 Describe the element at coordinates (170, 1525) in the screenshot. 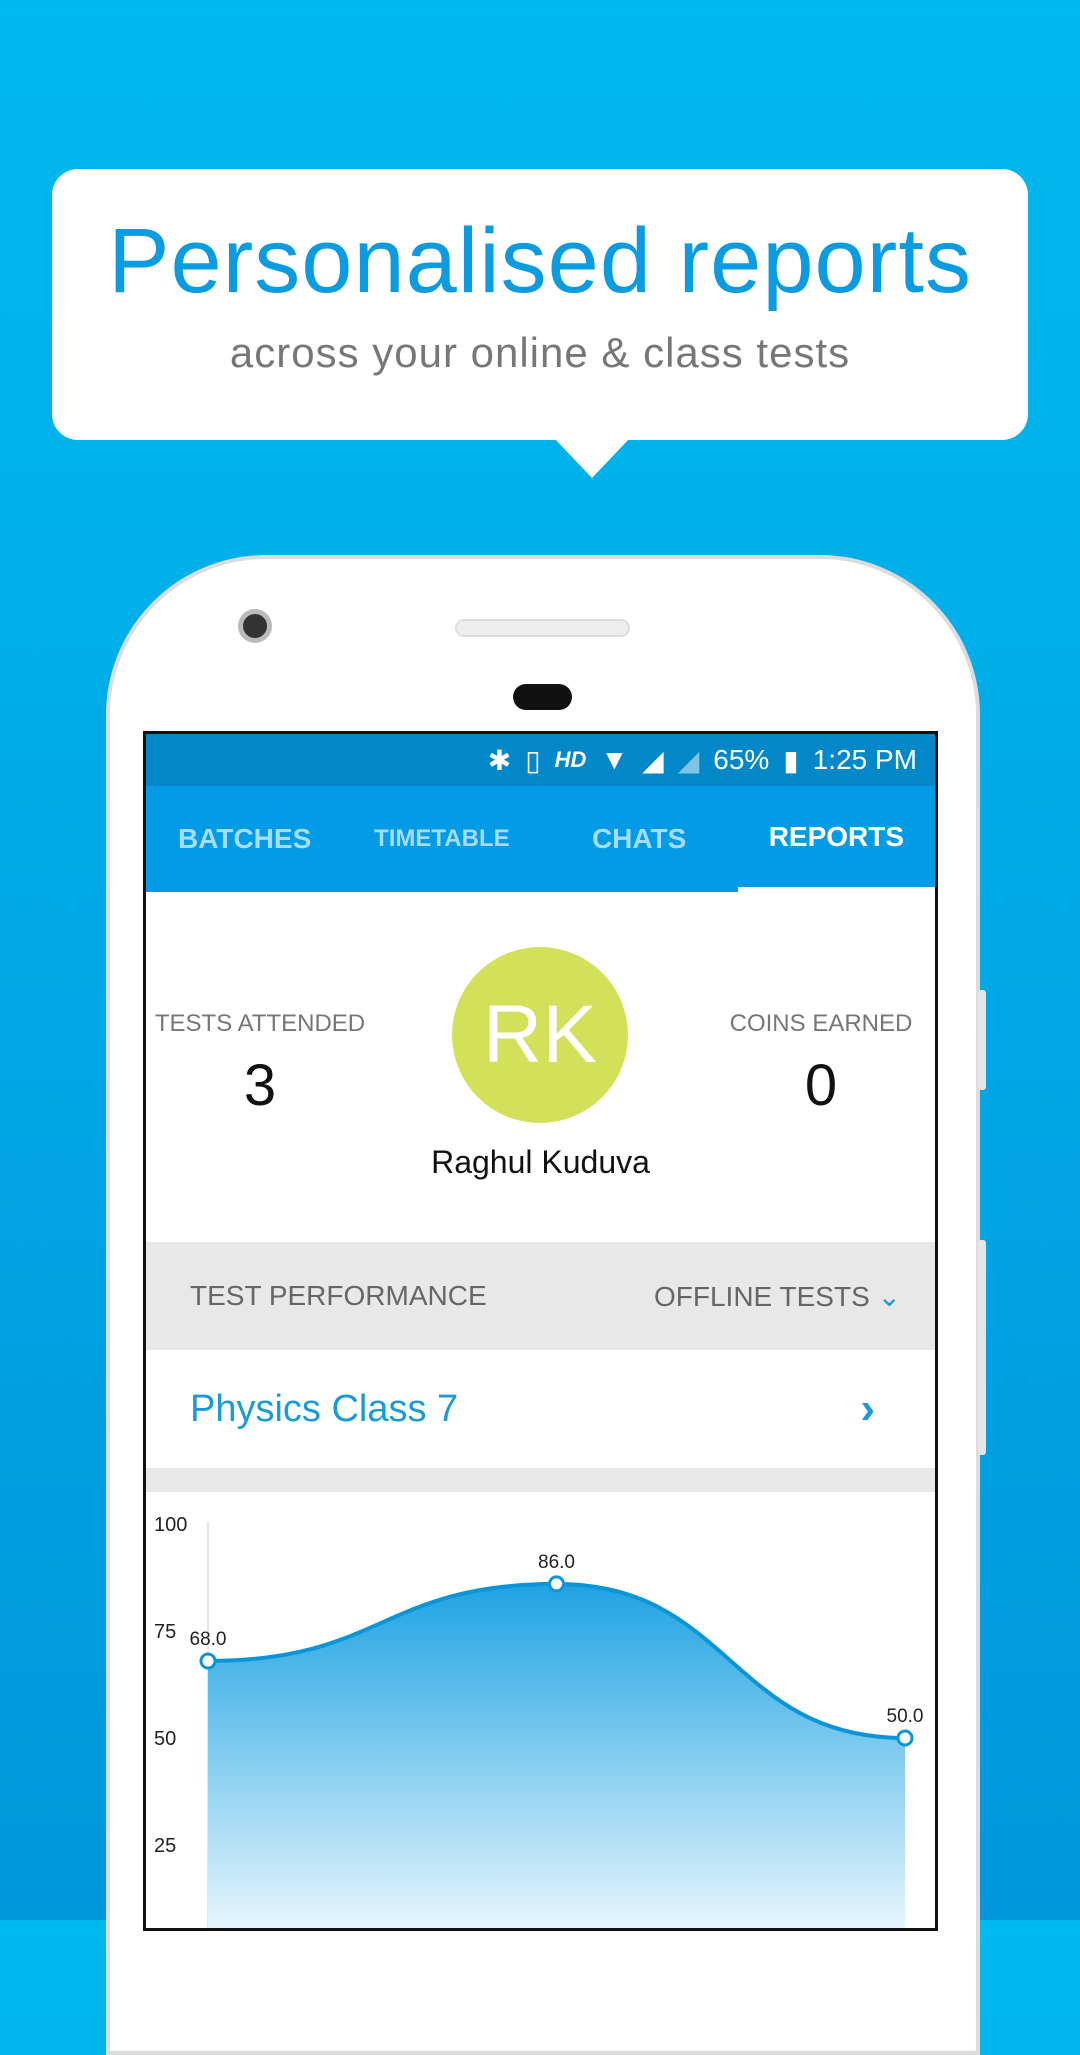

I see `y-tick-label: 100` at that location.